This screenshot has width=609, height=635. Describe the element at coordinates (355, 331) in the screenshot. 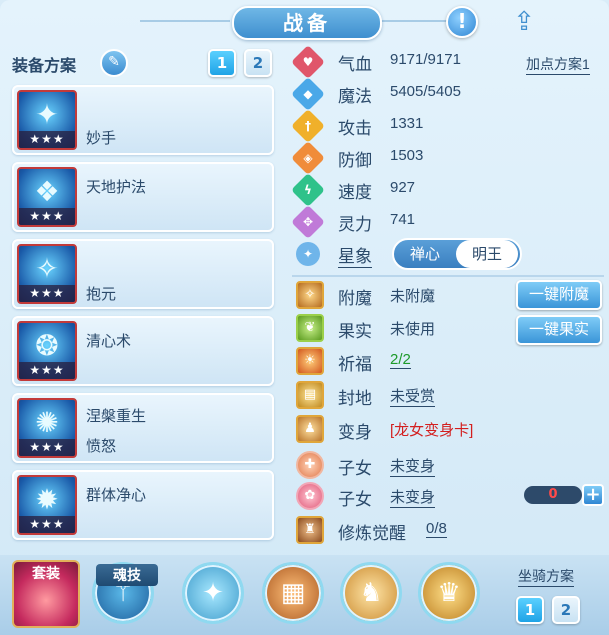

I see `func-label: 果实` at that location.